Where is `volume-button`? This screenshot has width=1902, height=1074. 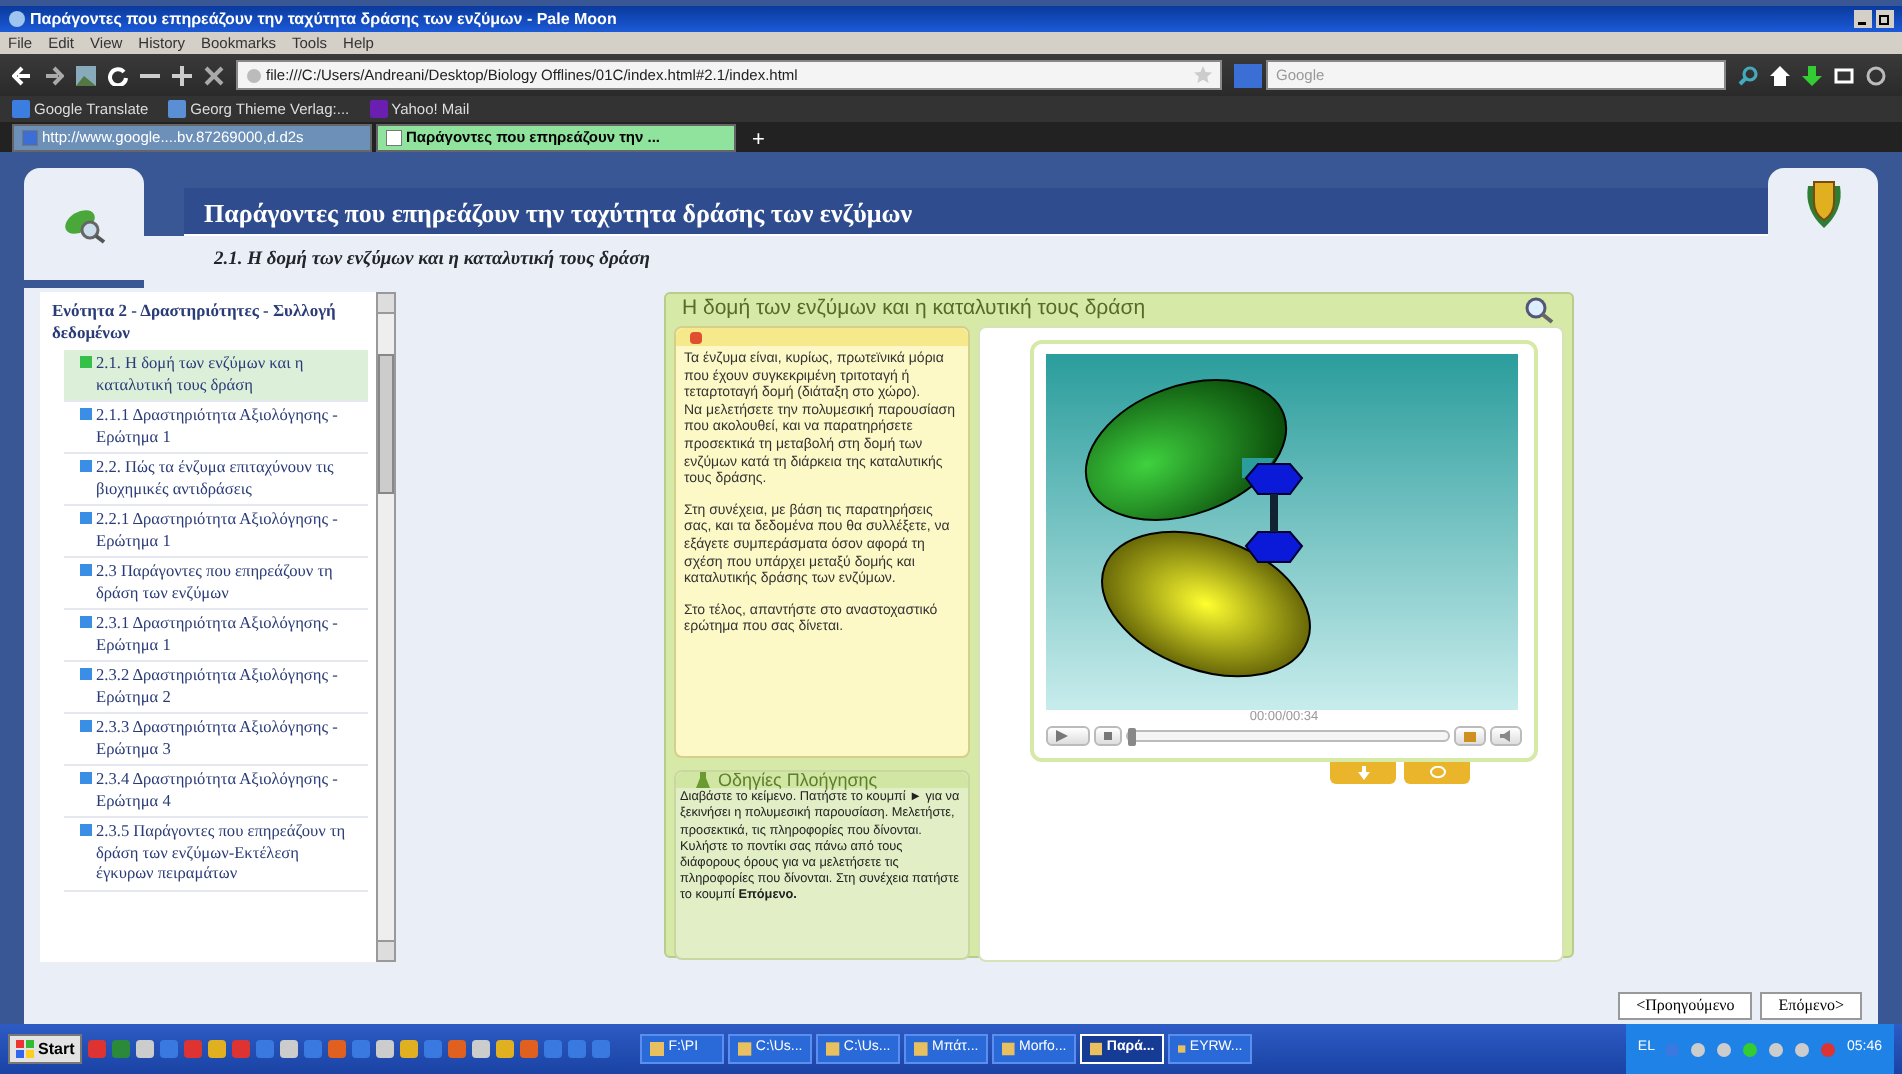
volume-button is located at coordinates (1506, 736).